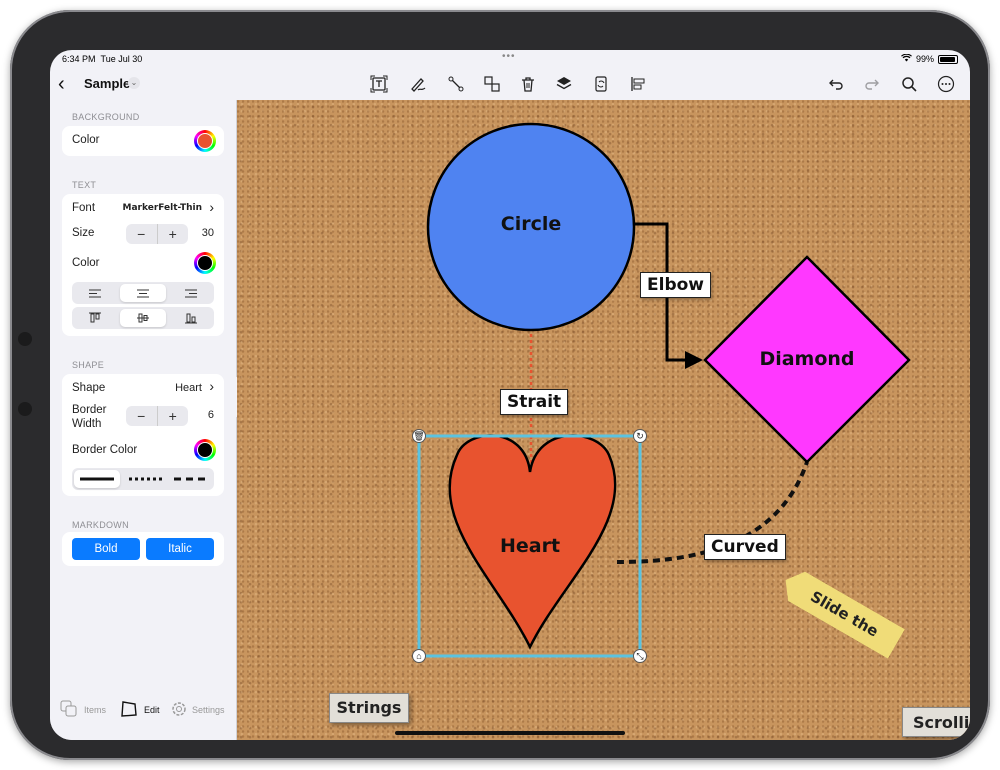 The height and width of the screenshot is (770, 1000). What do you see at coordinates (107, 83) in the screenshot?
I see `document-title: Sample` at bounding box center [107, 83].